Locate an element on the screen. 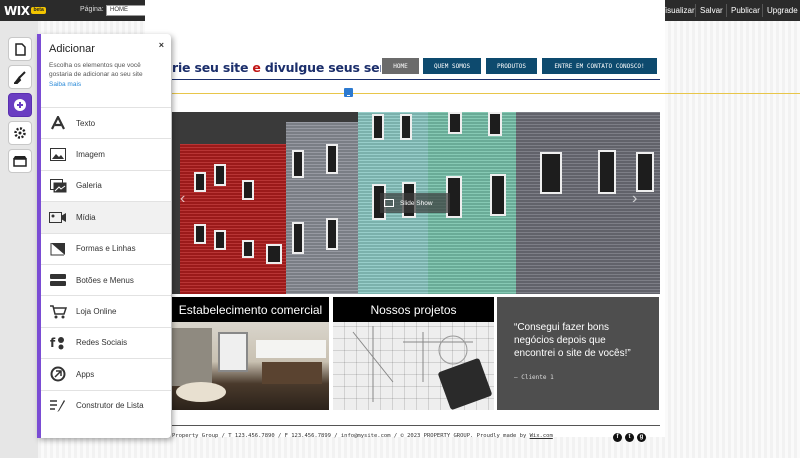 The height and width of the screenshot is (458, 800). blueprint-photo is located at coordinates (413, 366).